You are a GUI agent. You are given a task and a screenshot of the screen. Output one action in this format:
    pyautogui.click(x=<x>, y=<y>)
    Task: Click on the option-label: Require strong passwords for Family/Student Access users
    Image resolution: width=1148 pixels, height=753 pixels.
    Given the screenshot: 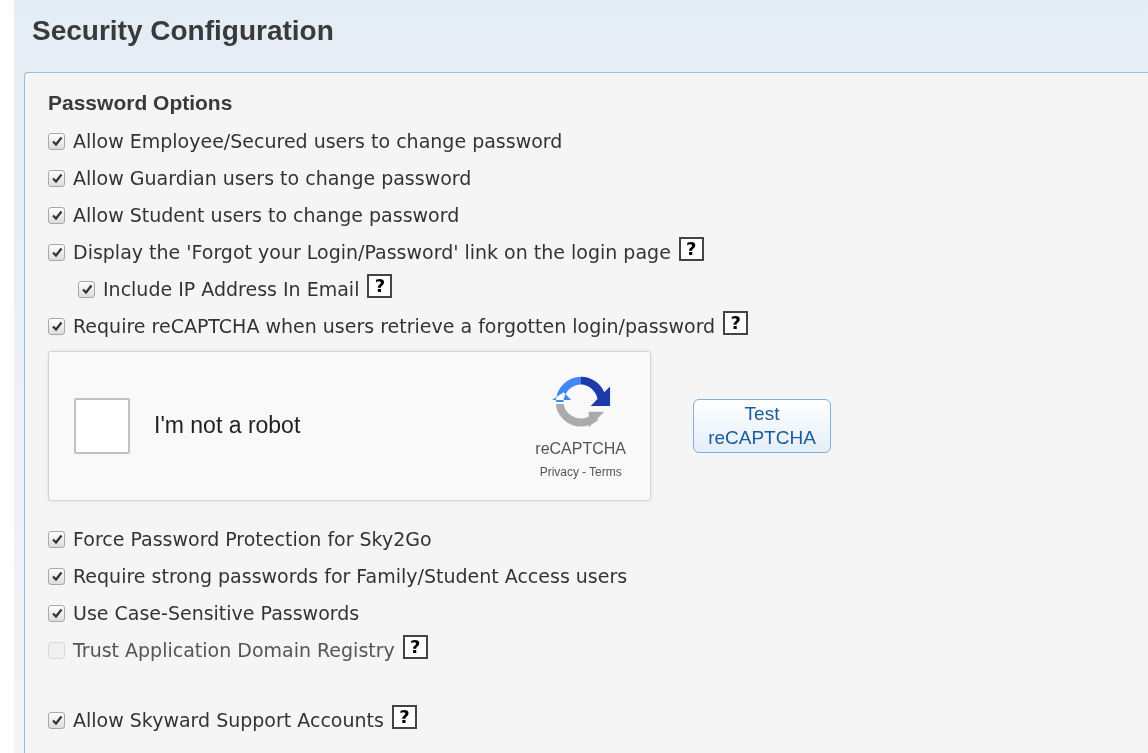 What is the action you would take?
    pyautogui.click(x=350, y=576)
    